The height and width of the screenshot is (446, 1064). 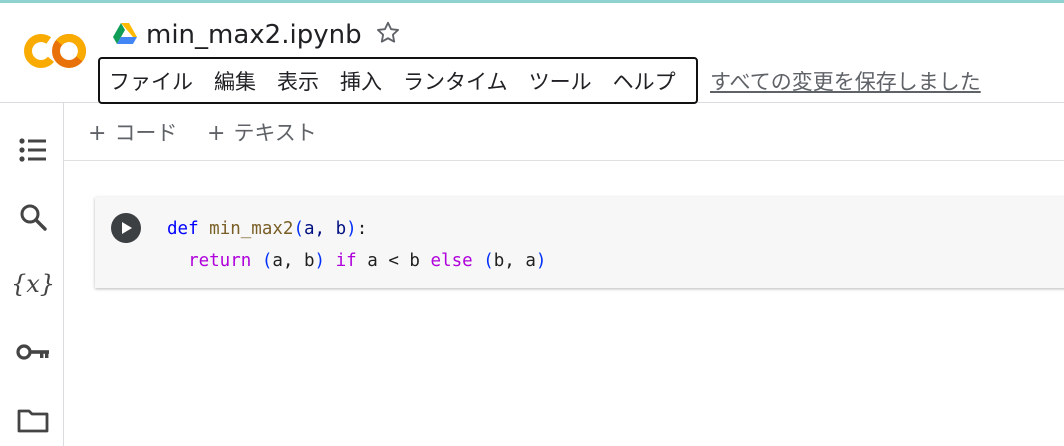 I want to click on function-name: min_max2, so click(x=251, y=229).